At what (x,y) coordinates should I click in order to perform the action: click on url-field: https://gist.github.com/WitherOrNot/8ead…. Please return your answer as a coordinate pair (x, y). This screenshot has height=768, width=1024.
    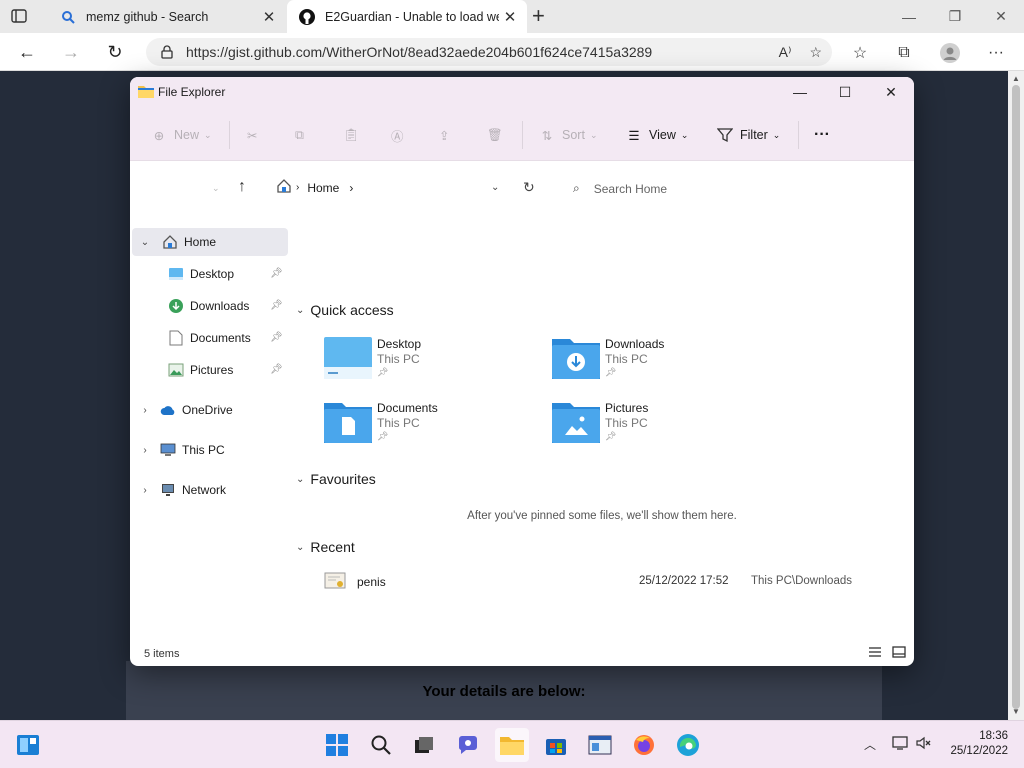
    Looking at the image, I should click on (489, 52).